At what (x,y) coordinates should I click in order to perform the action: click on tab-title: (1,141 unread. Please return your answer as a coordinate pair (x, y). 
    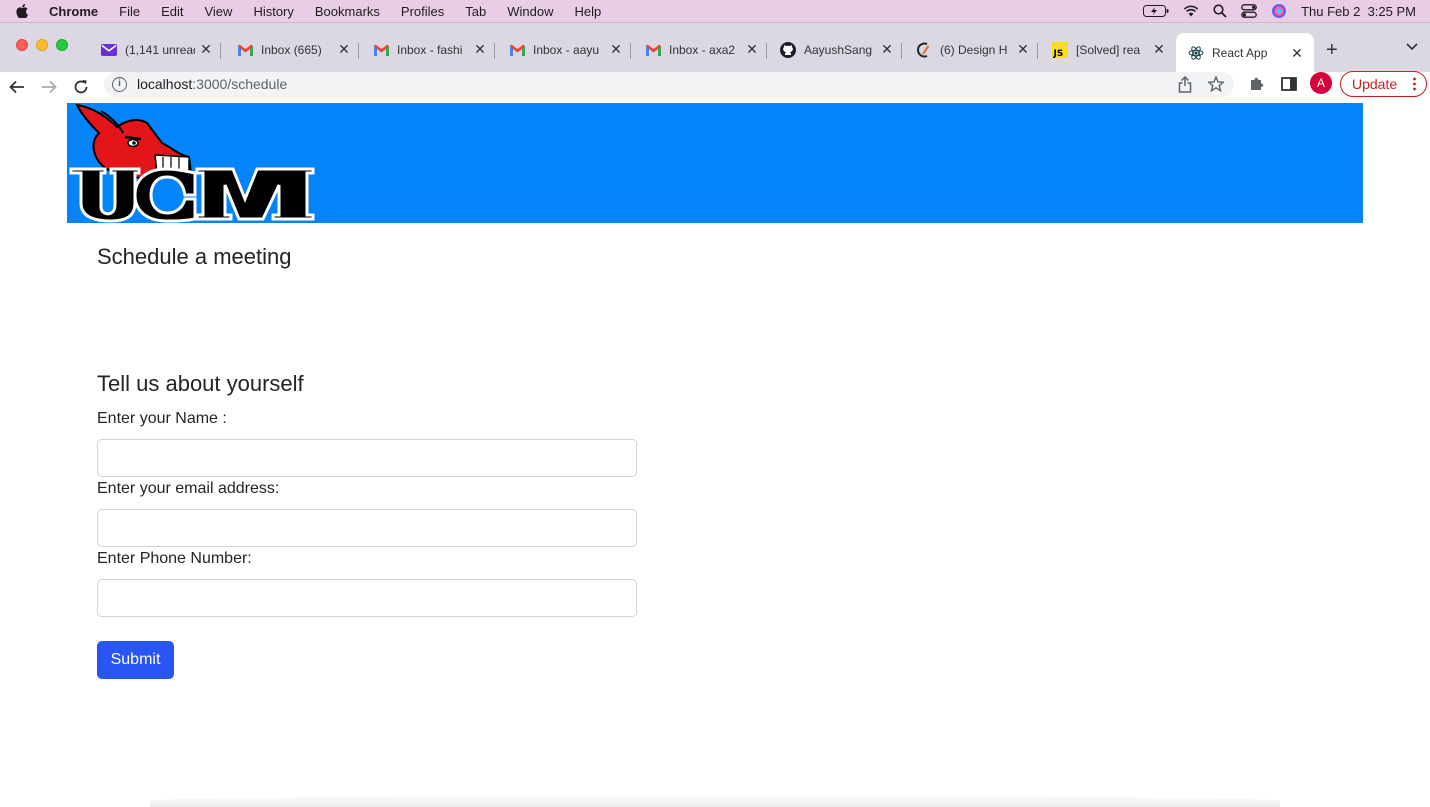
    Looking at the image, I should click on (160, 50).